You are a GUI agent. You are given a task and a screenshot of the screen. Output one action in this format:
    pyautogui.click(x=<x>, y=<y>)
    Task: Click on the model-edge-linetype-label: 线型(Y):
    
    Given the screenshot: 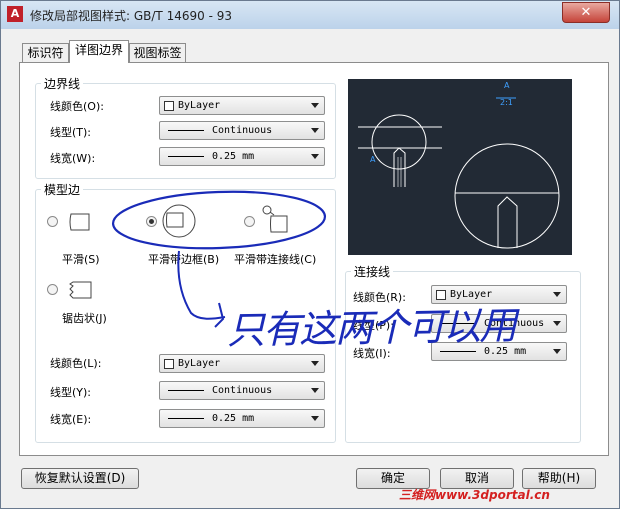 What is the action you would take?
    pyautogui.click(x=71, y=392)
    